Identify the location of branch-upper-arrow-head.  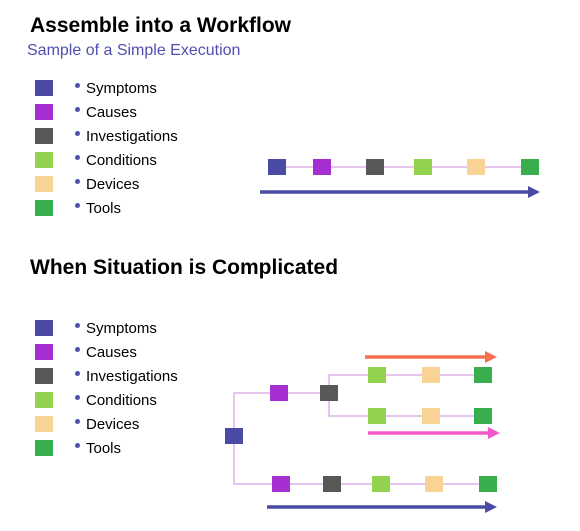
(491, 357).